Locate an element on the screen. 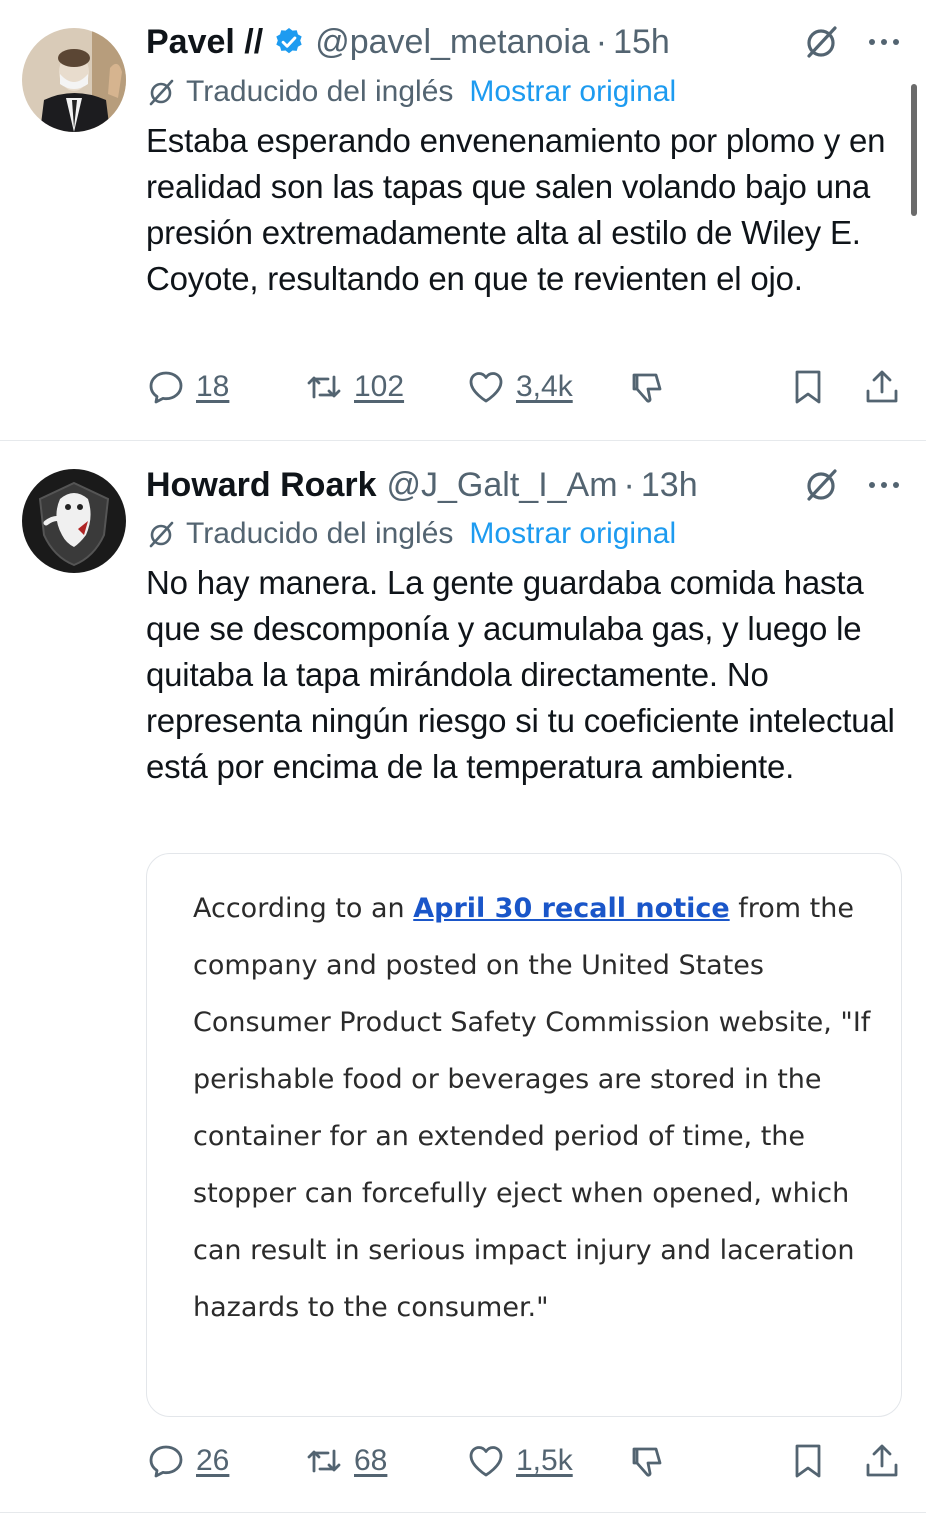 The height and width of the screenshot is (1536, 926). repost-button: 68 is located at coordinates (345, 1461).